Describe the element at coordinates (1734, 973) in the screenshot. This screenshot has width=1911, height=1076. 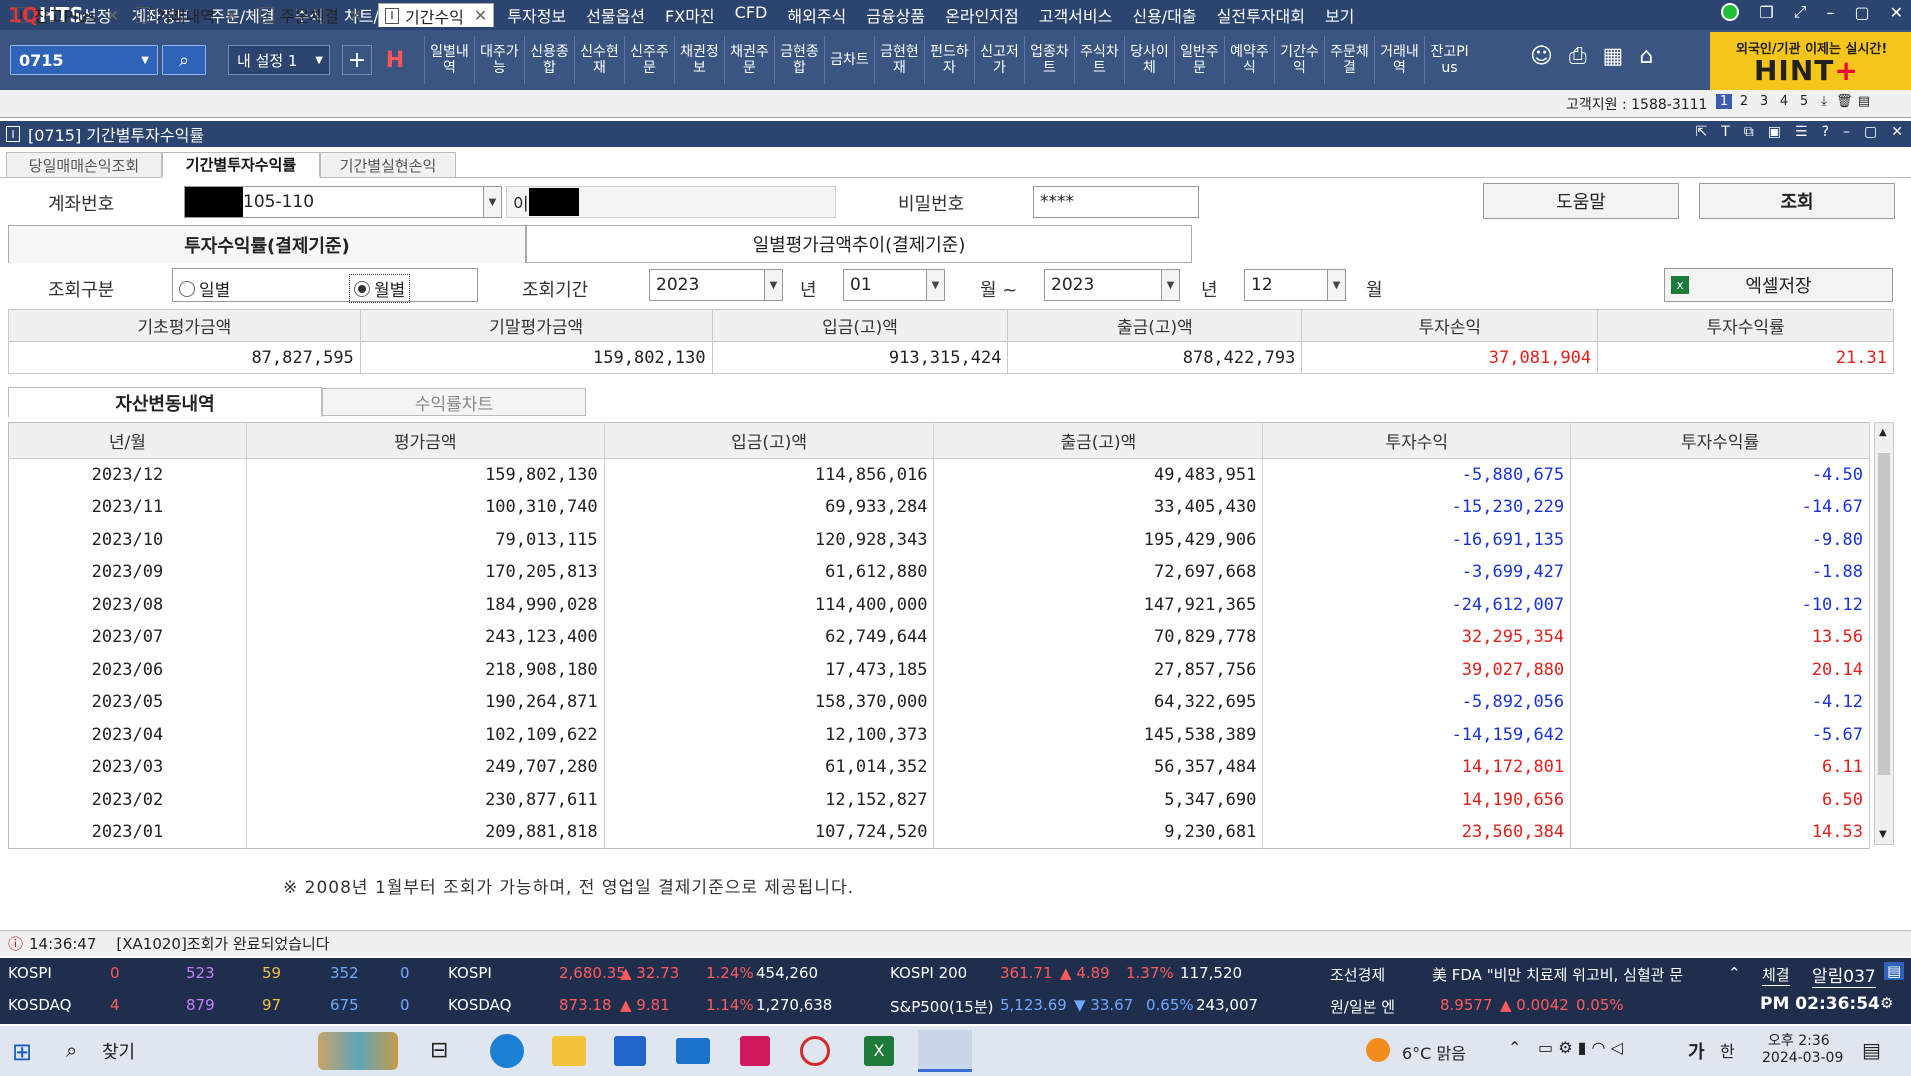
I see `chevron-up-icon: ⌃` at that location.